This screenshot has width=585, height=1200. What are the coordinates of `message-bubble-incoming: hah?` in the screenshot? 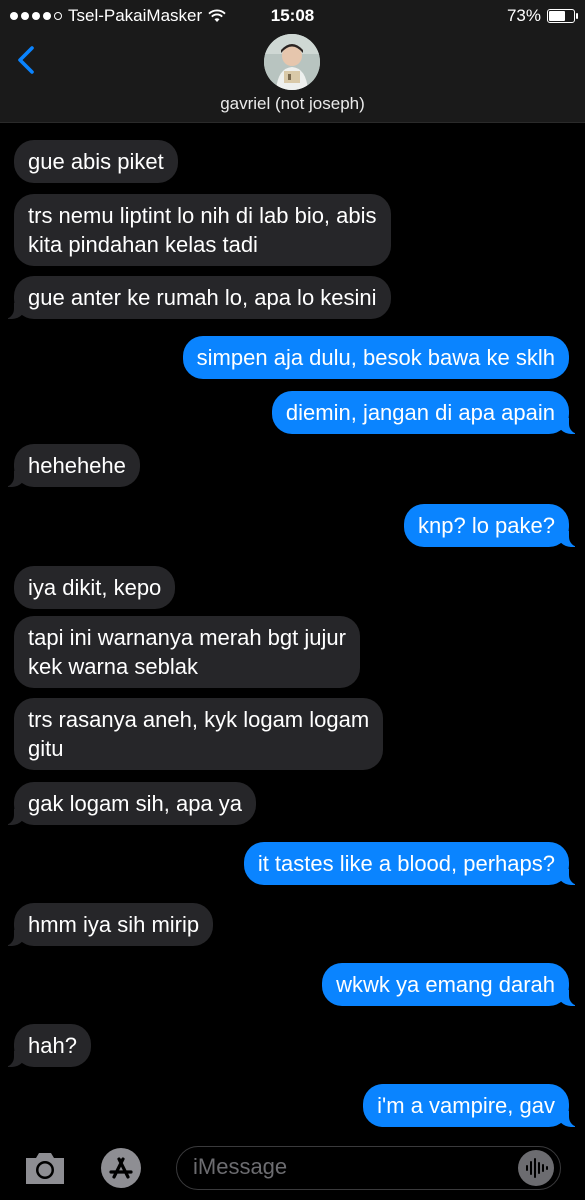 It's located at (47, 1045).